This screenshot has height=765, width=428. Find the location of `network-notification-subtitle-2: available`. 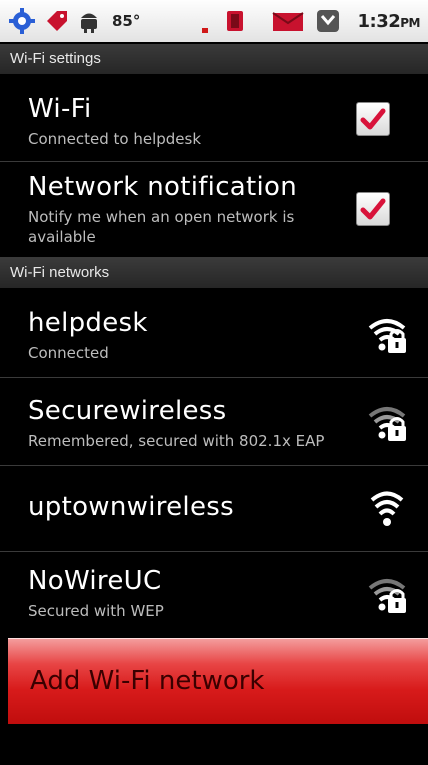

network-notification-subtitle-2: available is located at coordinates (62, 237).